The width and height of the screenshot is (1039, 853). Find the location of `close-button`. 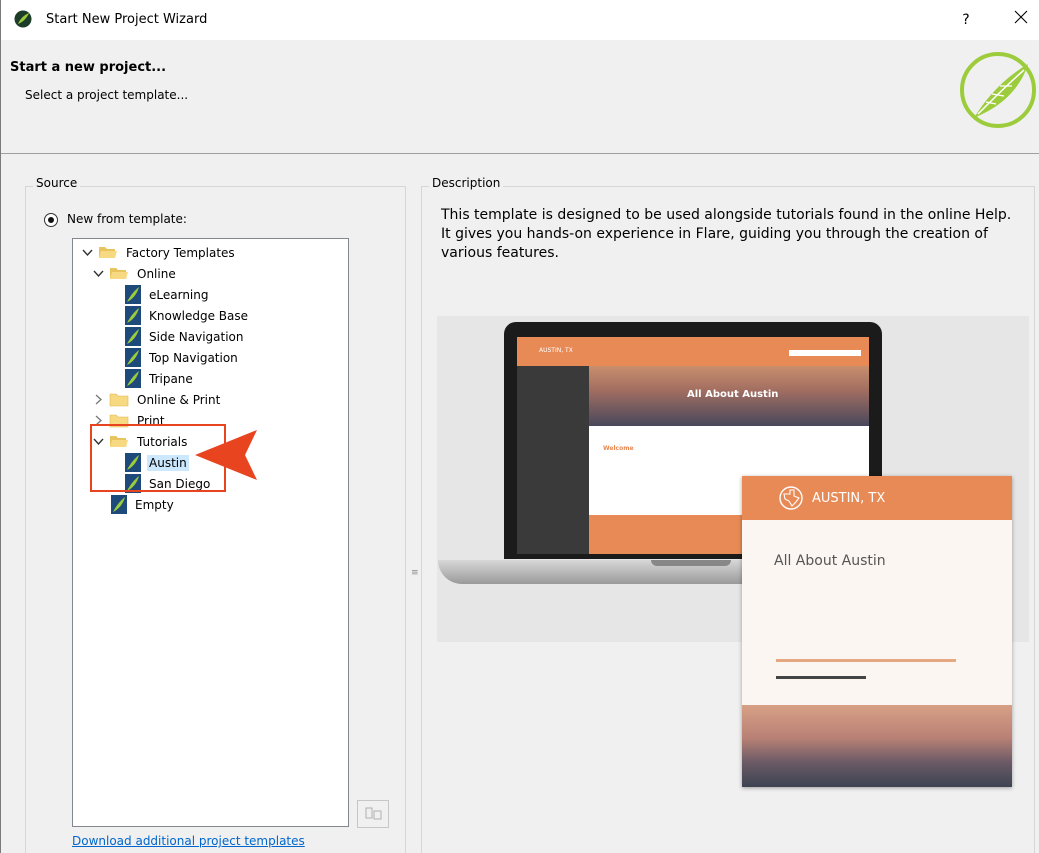

close-button is located at coordinates (1021, 20).